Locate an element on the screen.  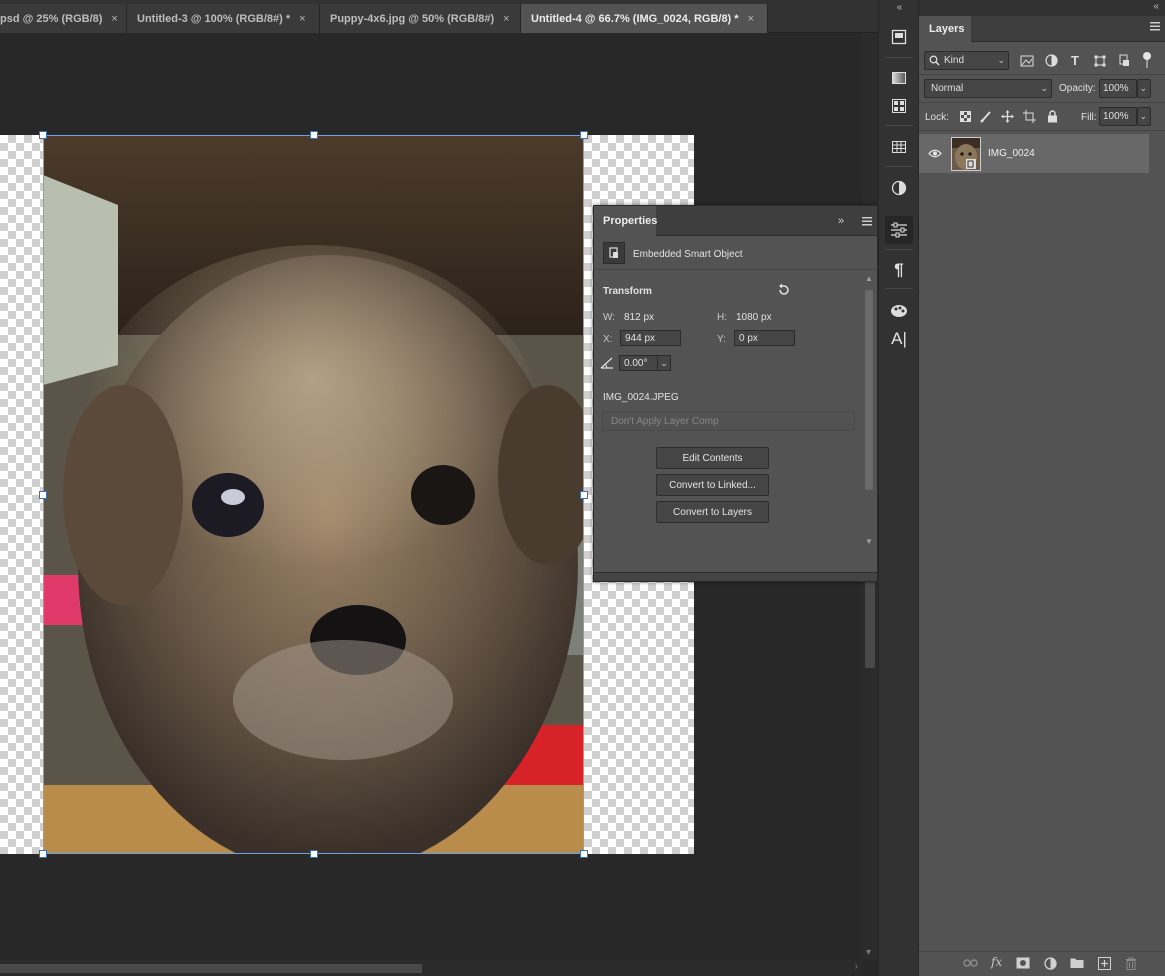
trash-icon is located at coordinates (1131, 963).